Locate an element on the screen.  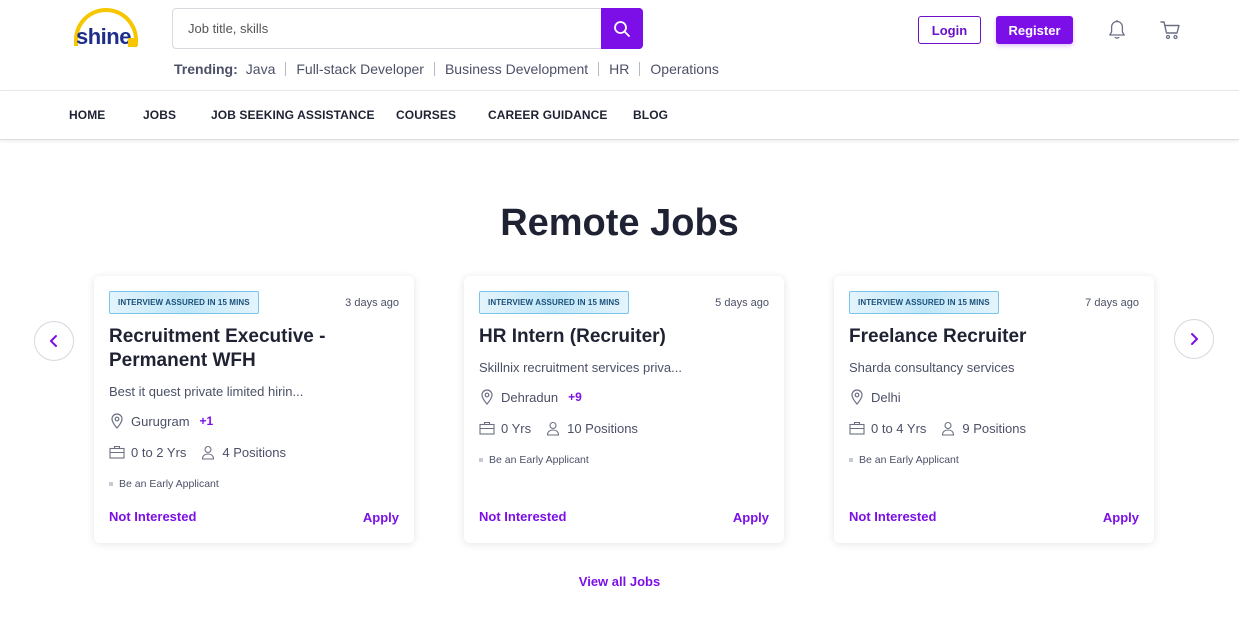
search-button is located at coordinates (622, 28).